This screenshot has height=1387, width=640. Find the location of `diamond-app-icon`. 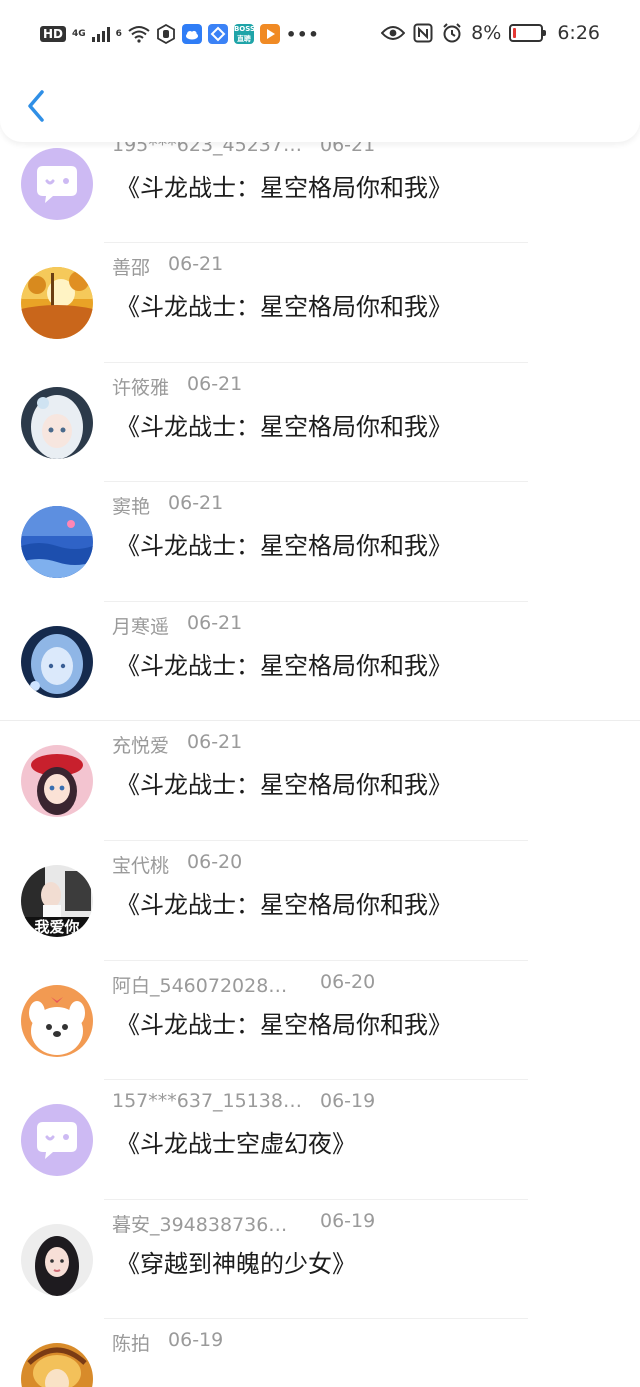

diamond-app-icon is located at coordinates (217, 34).